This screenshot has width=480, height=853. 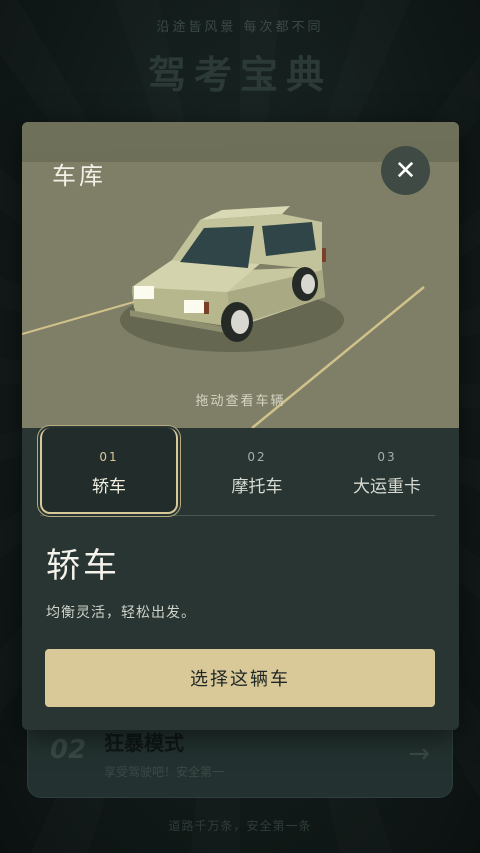 I want to click on close-icon: ✕, so click(x=405, y=170).